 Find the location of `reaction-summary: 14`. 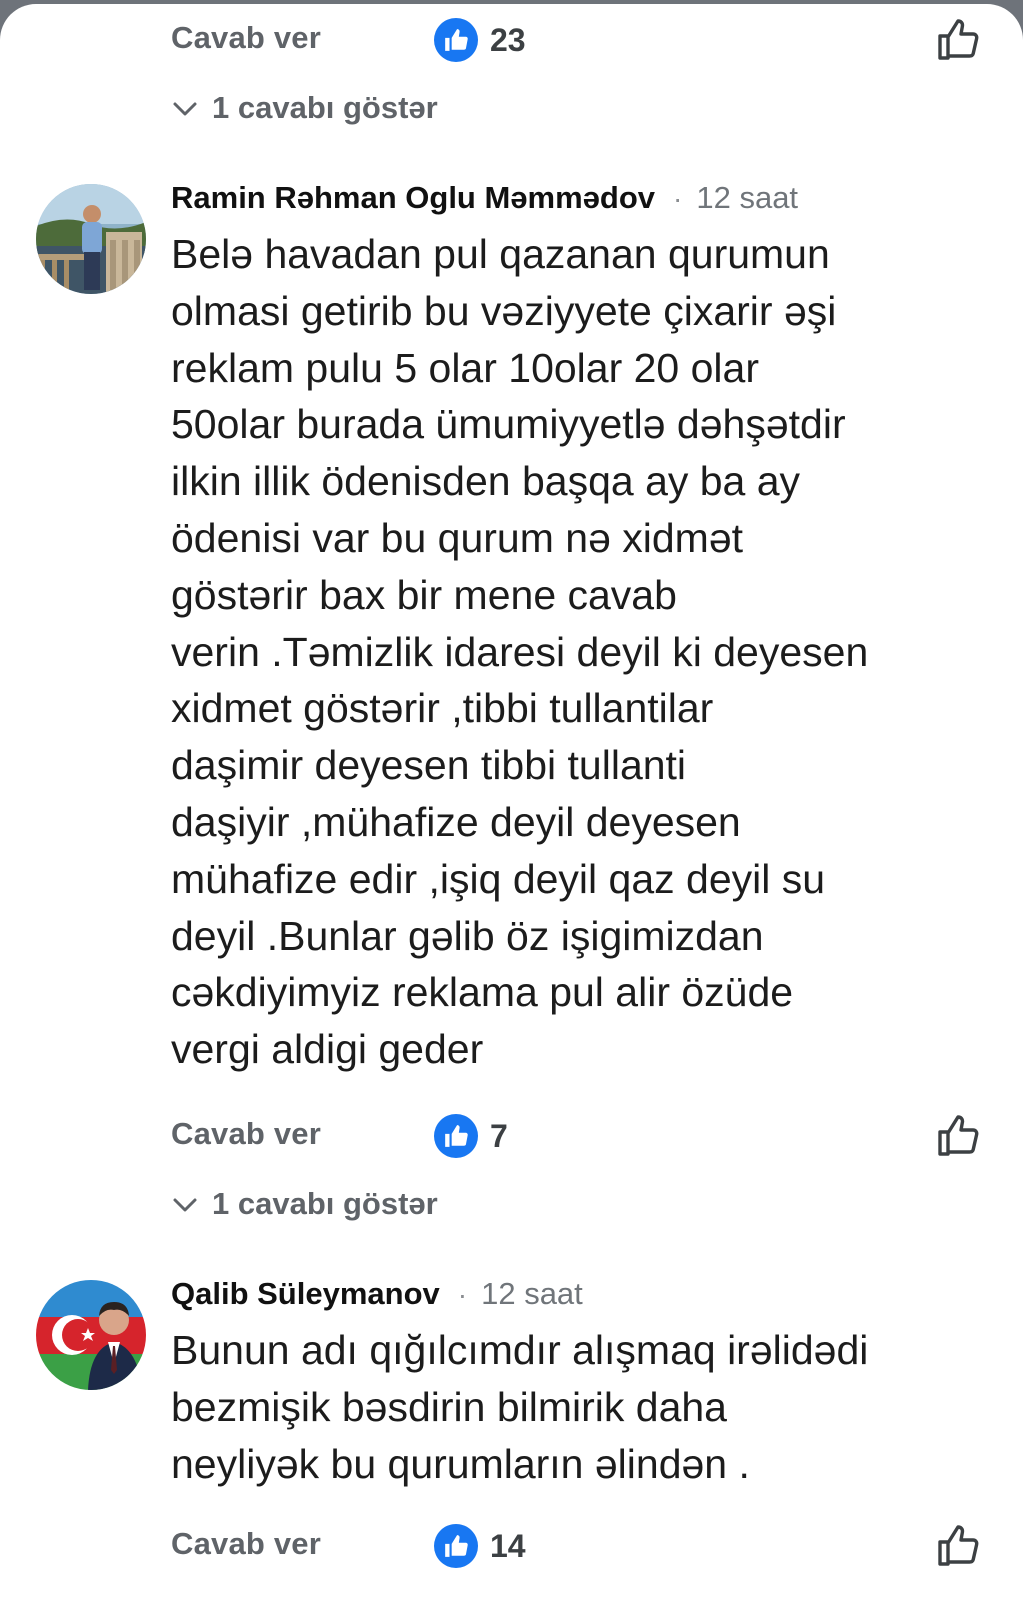

reaction-summary: 14 is located at coordinates (480, 1546).